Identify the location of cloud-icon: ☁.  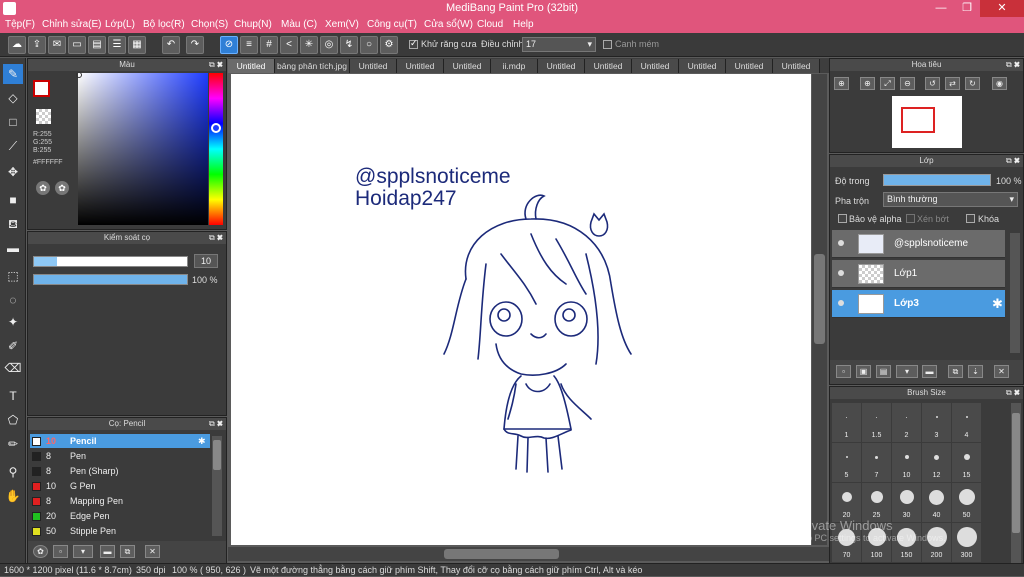
(17, 45).